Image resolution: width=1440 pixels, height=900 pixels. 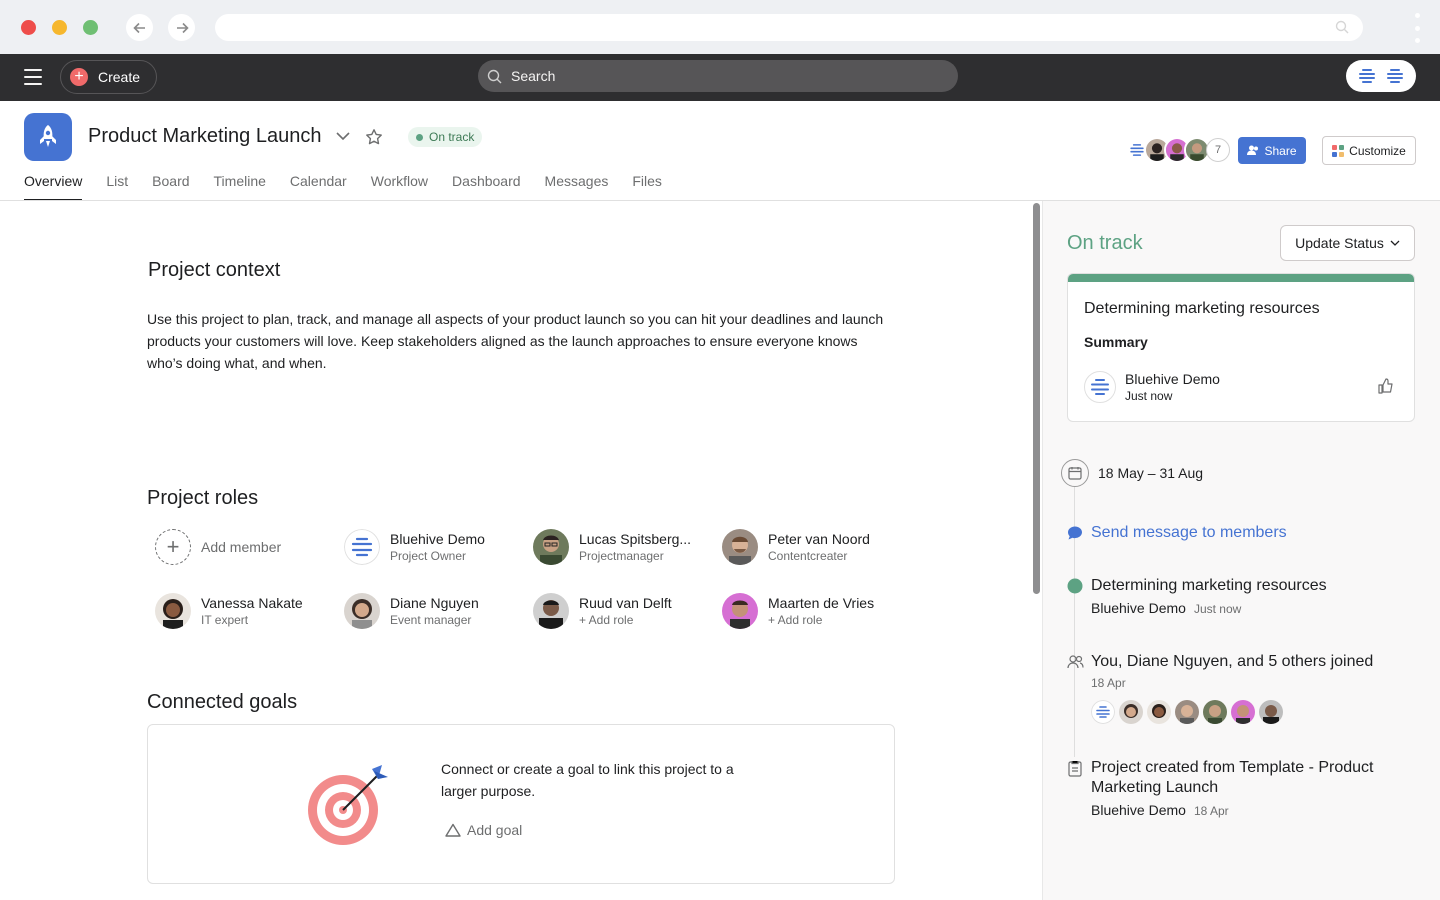 I want to click on browser-menu-icon, so click(x=1417, y=28).